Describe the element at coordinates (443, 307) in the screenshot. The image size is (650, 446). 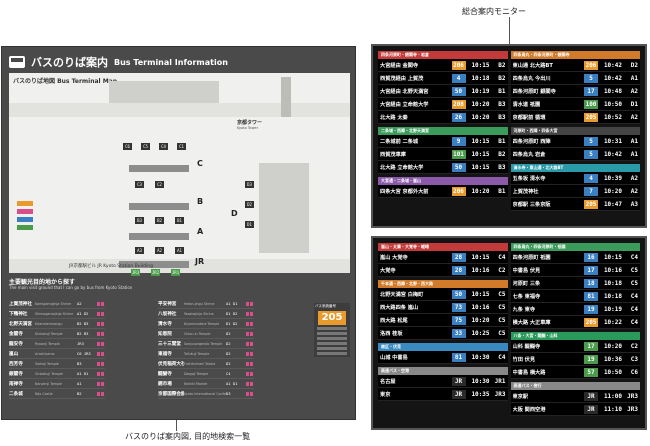
I see `departure-row: 西大路四条 嵐山 73 10:16 C5` at that location.